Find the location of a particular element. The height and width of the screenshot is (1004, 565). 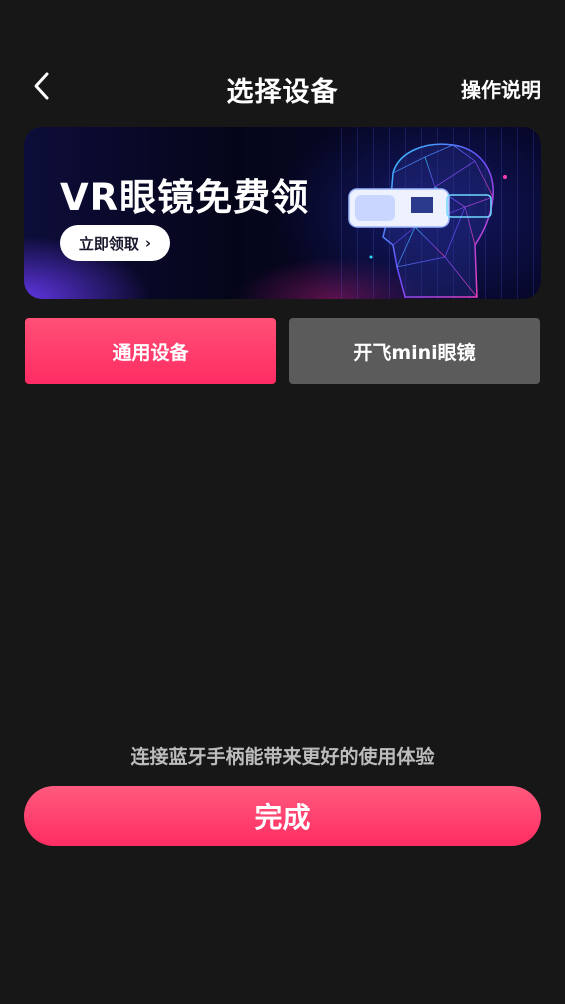

tab-general-device-label: 通用设备 is located at coordinates (150, 352).